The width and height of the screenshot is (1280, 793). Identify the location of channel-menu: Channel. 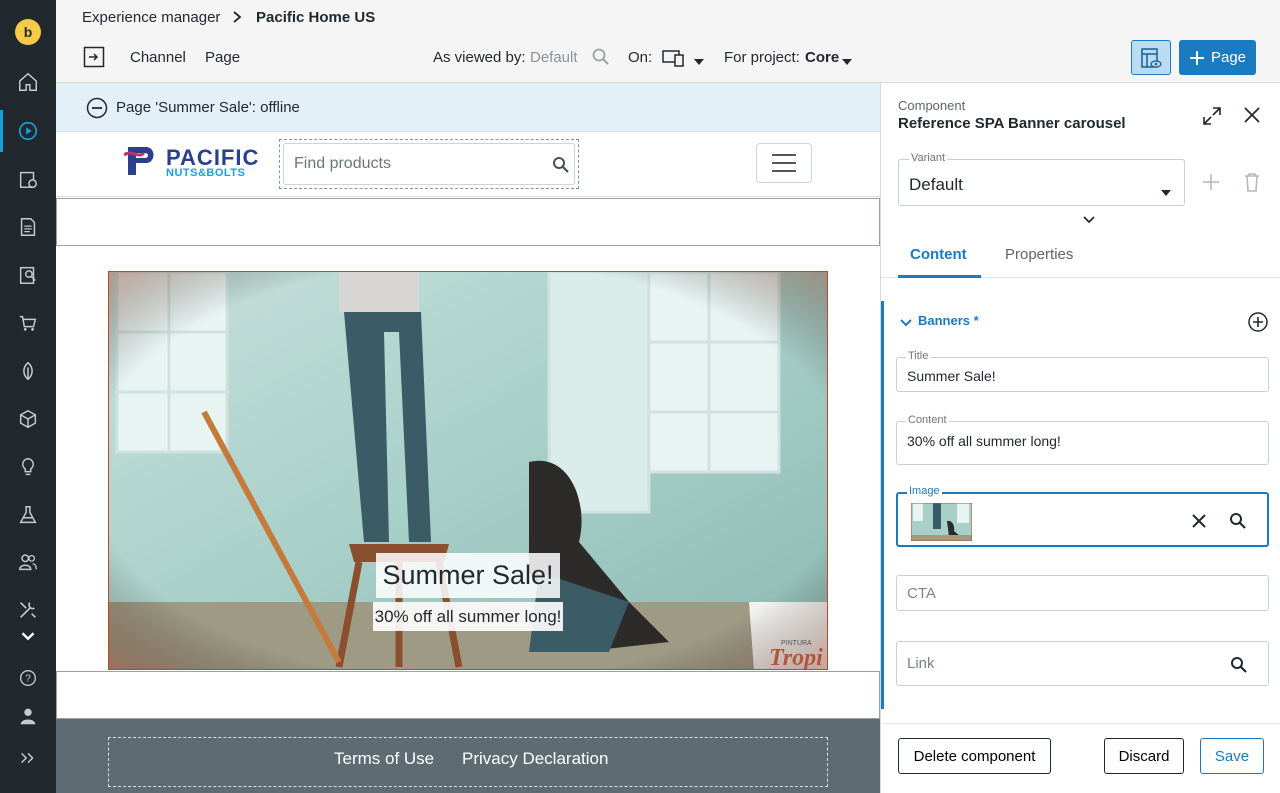
(158, 57).